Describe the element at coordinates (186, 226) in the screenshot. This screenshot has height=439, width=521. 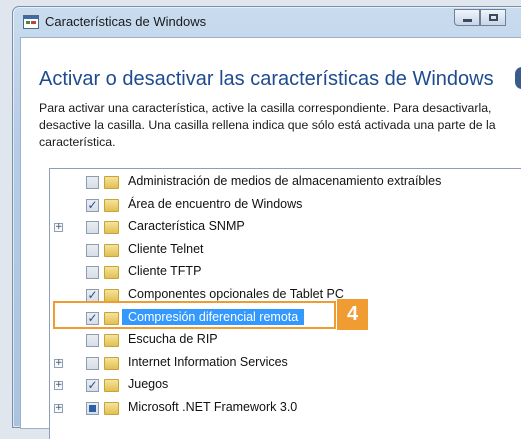
I see `feature-label: Característica SNMP` at that location.